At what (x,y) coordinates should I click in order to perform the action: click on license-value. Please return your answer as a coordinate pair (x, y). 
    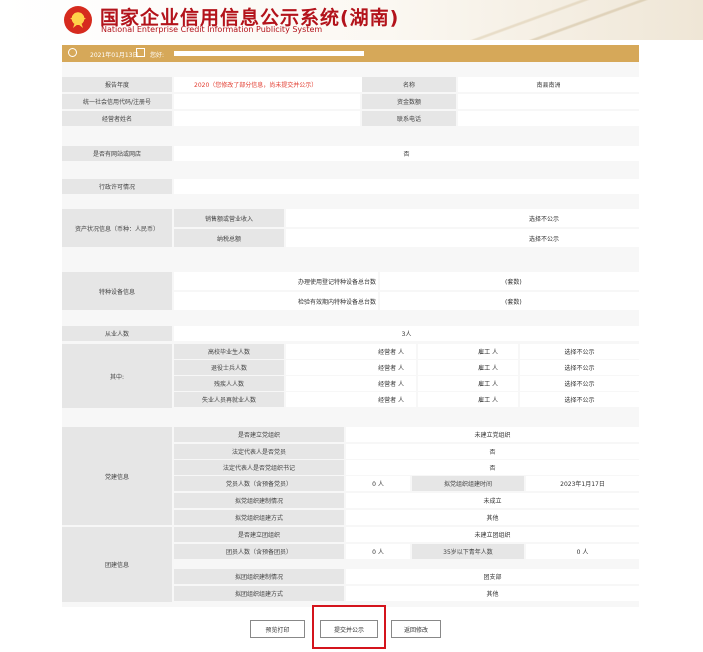
    Looking at the image, I should click on (406, 186).